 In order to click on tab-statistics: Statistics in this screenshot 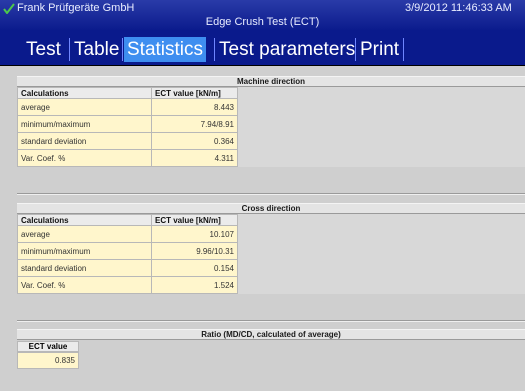, I will do `click(165, 49)`.